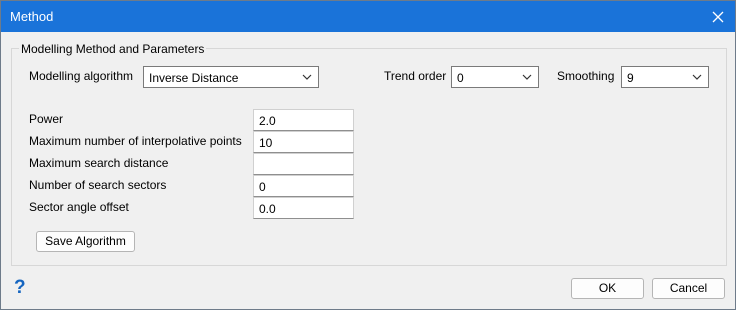  What do you see at coordinates (415, 76) in the screenshot?
I see `trend-order-label: Trend order` at bounding box center [415, 76].